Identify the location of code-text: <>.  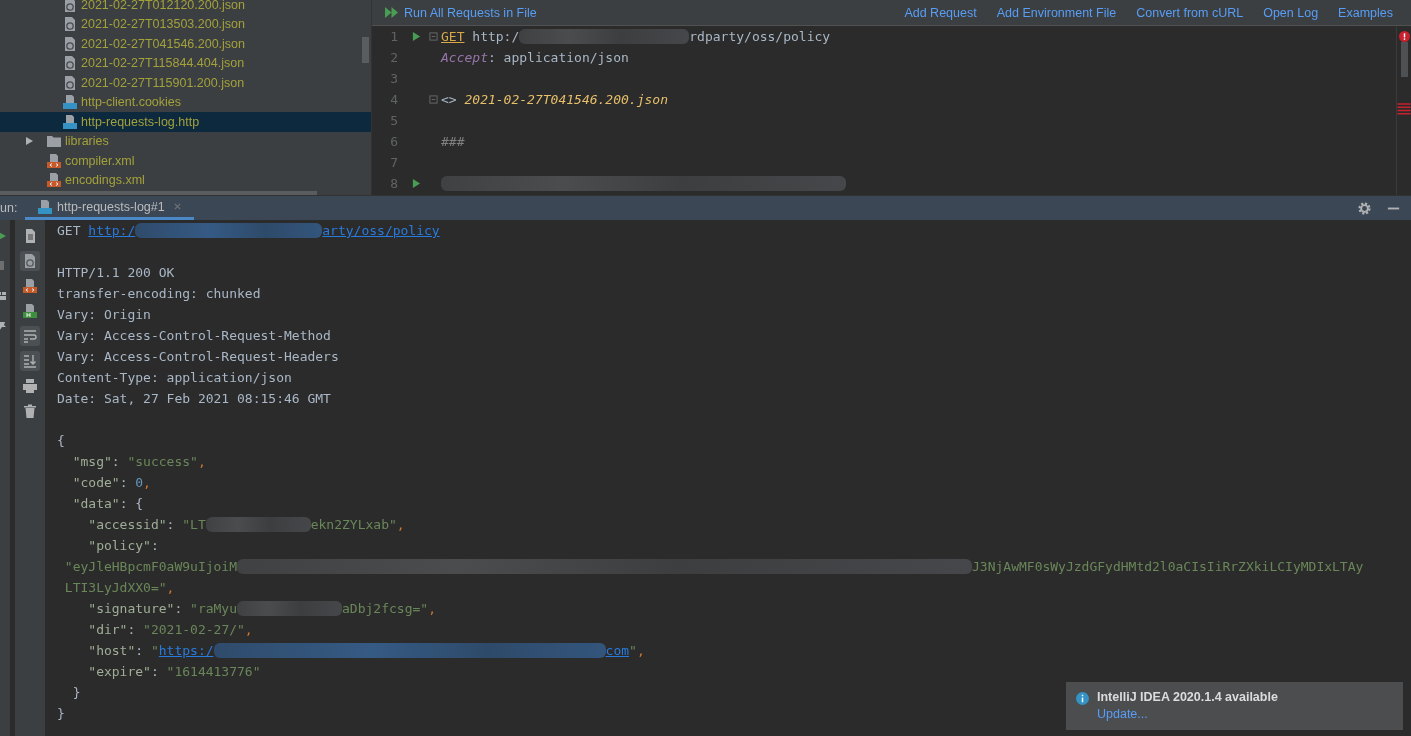
(449, 99).